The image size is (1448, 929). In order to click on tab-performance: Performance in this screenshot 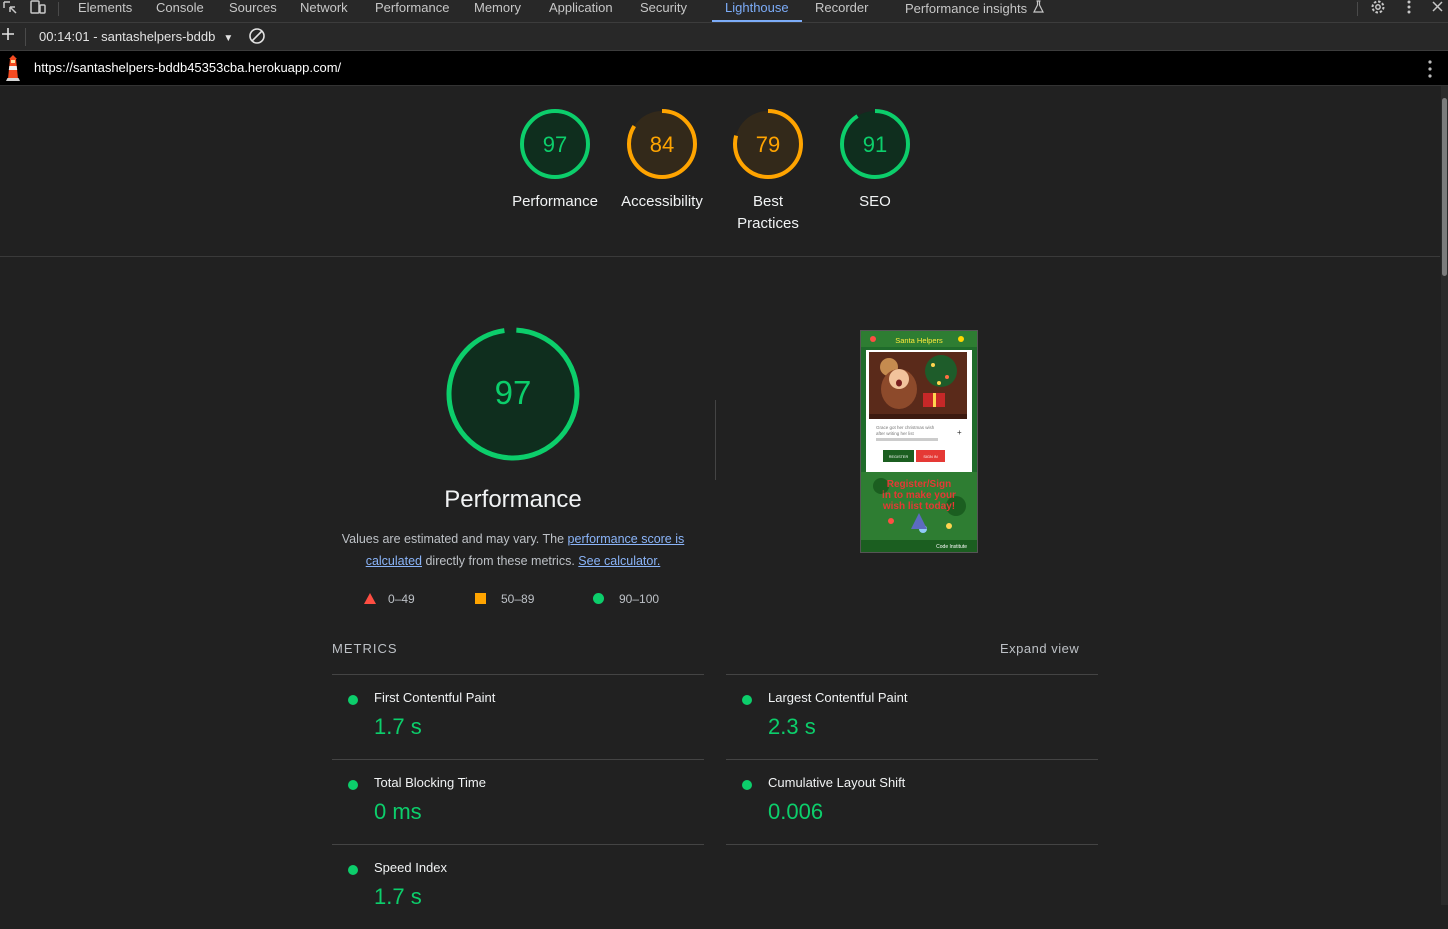, I will do `click(412, 11)`.